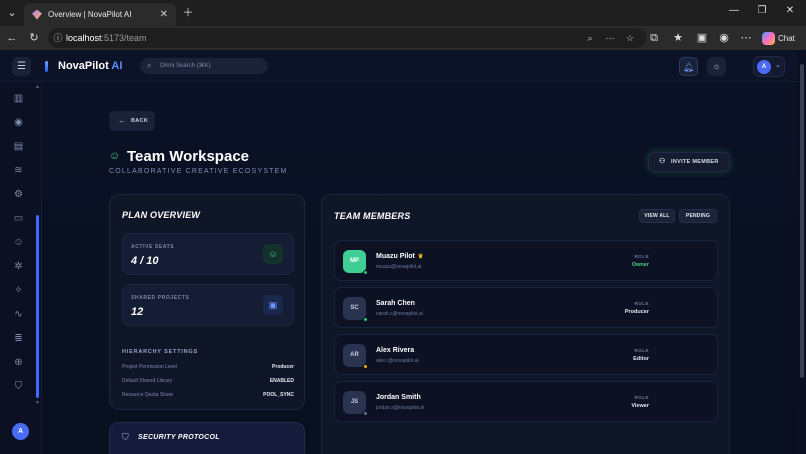 Image resolution: width=806 pixels, height=454 pixels. I want to click on member-name: Alex Rivera, so click(395, 350).